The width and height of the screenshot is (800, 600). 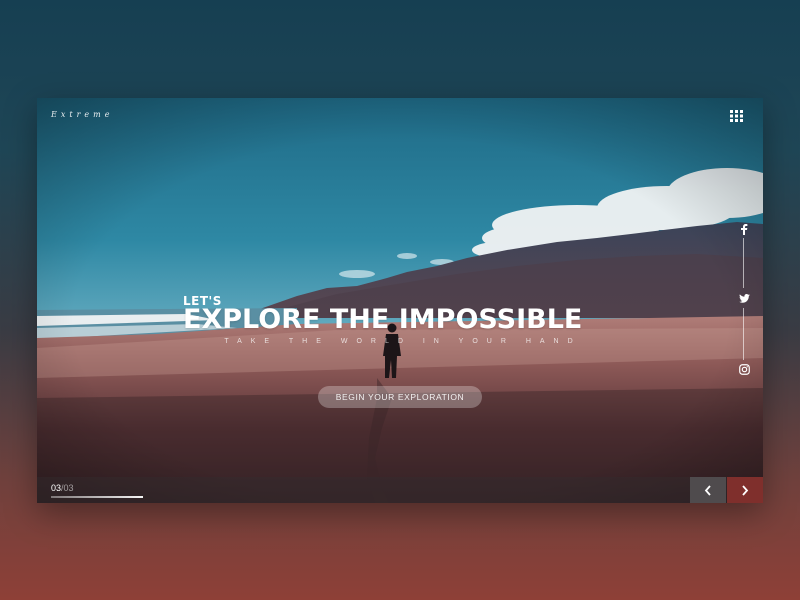 I want to click on slide-current: 03, so click(x=56, y=488).